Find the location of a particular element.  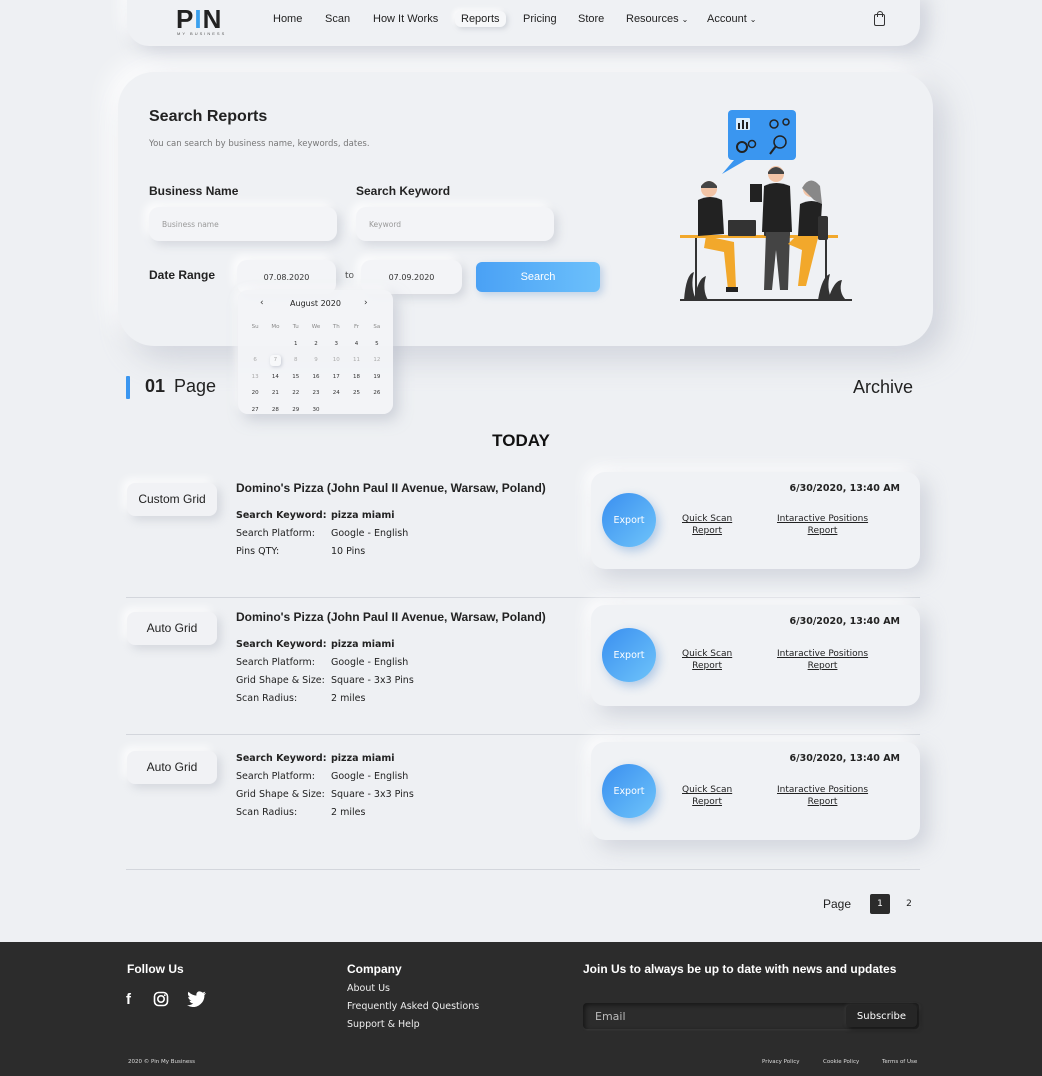

field-value: Square - 3x3 Pins is located at coordinates (372, 794).